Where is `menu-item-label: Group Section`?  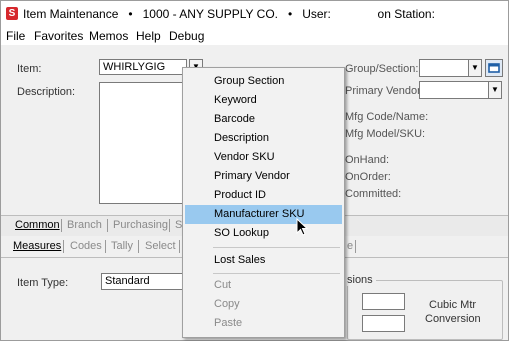 menu-item-label: Group Section is located at coordinates (249, 81).